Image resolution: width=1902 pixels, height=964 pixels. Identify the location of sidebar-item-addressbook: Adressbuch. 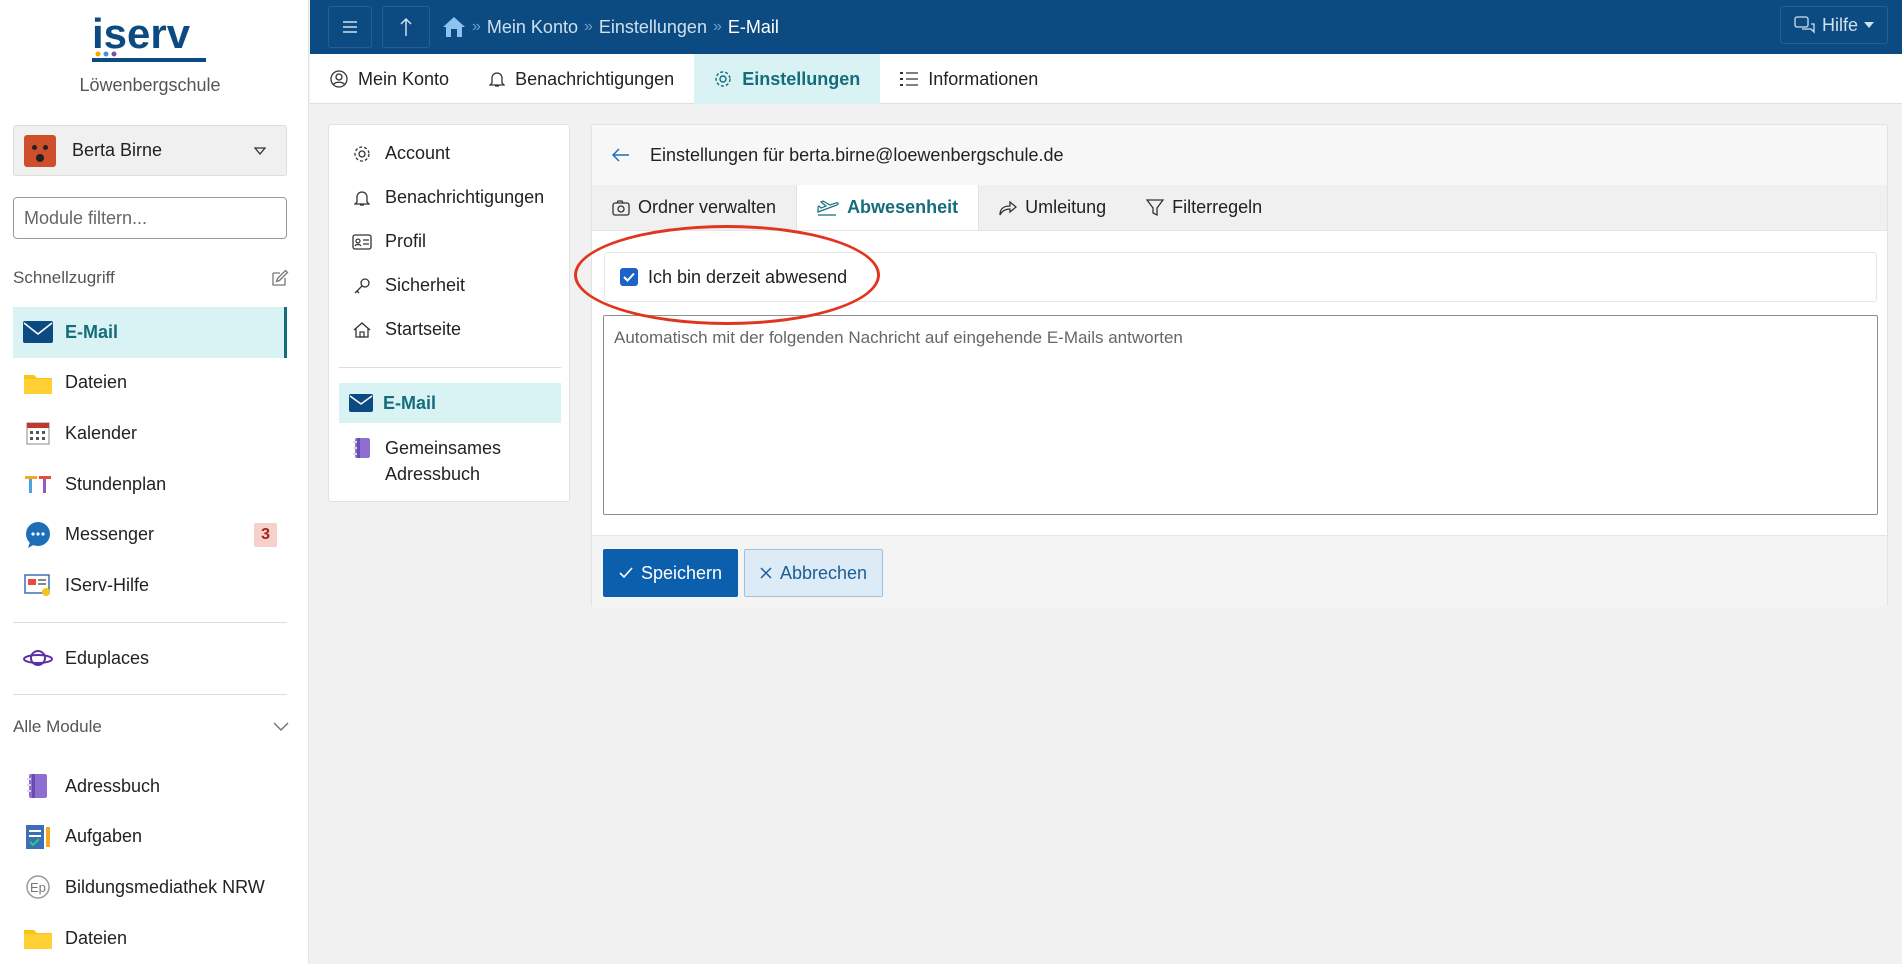
(150, 786).